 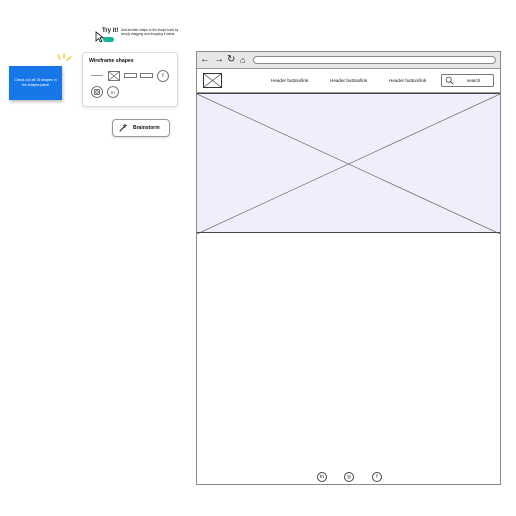 What do you see at coordinates (377, 477) in the screenshot?
I see `footer-facebook-icon: f` at bounding box center [377, 477].